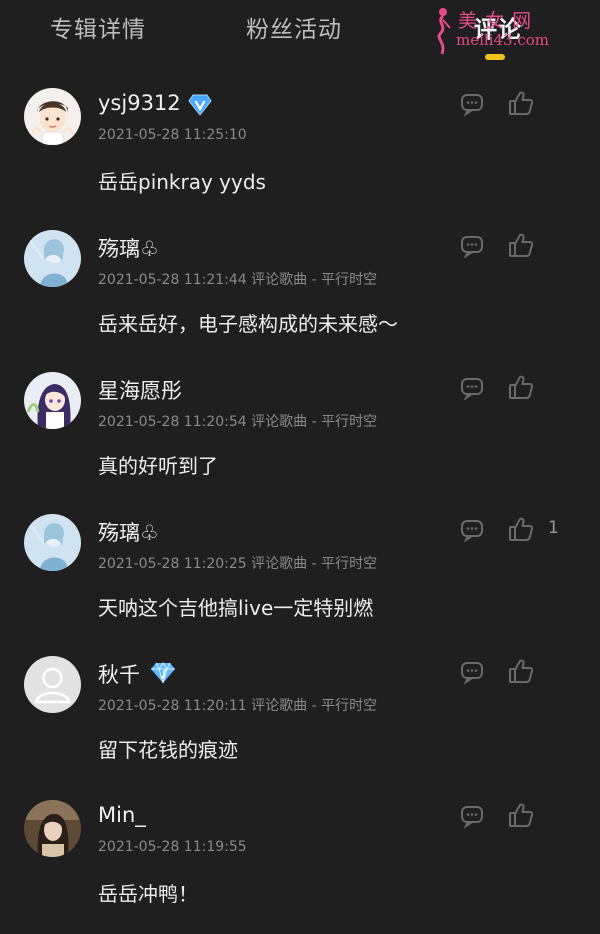  I want to click on comment-text: 岳岳pinkray yyds, so click(182, 182).